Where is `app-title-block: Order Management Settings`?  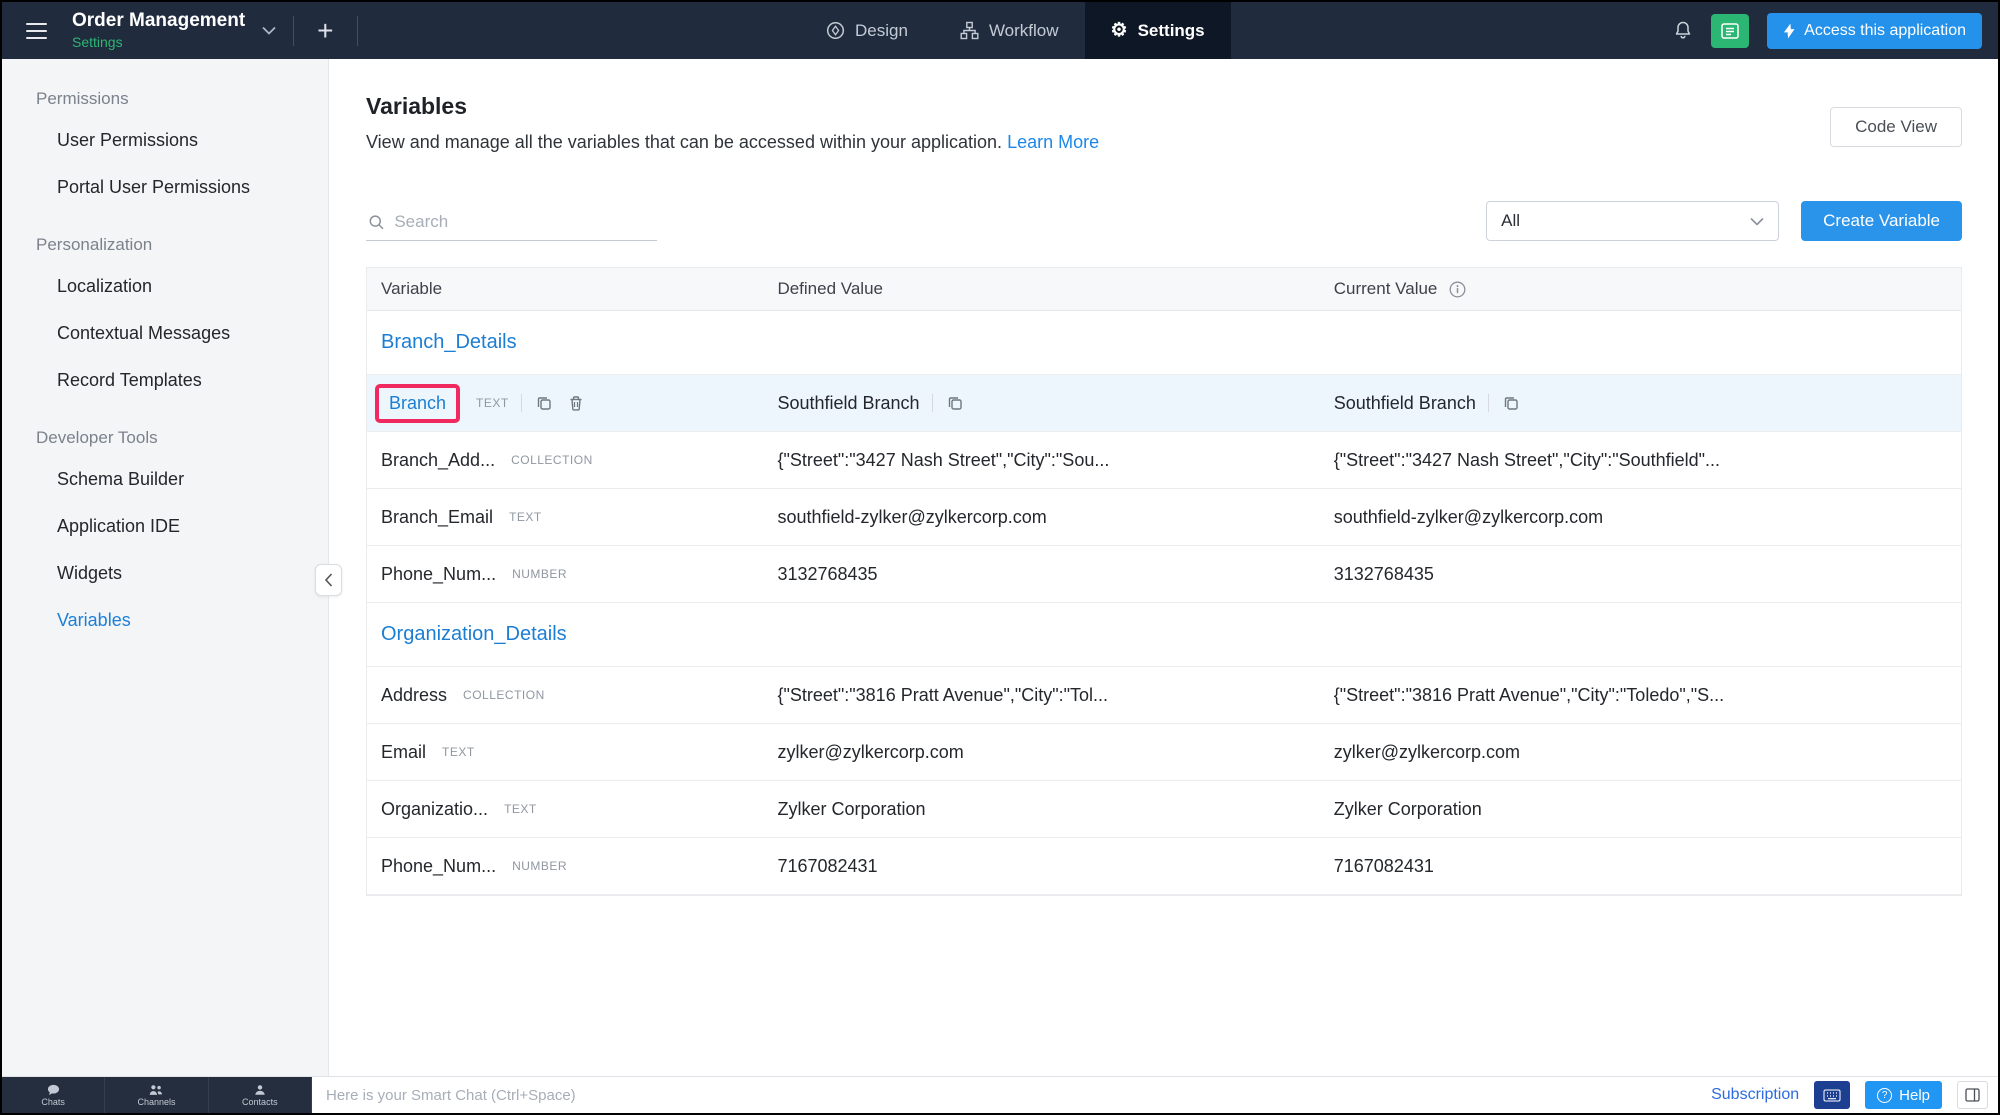
app-title-block: Order Management Settings is located at coordinates (159, 30).